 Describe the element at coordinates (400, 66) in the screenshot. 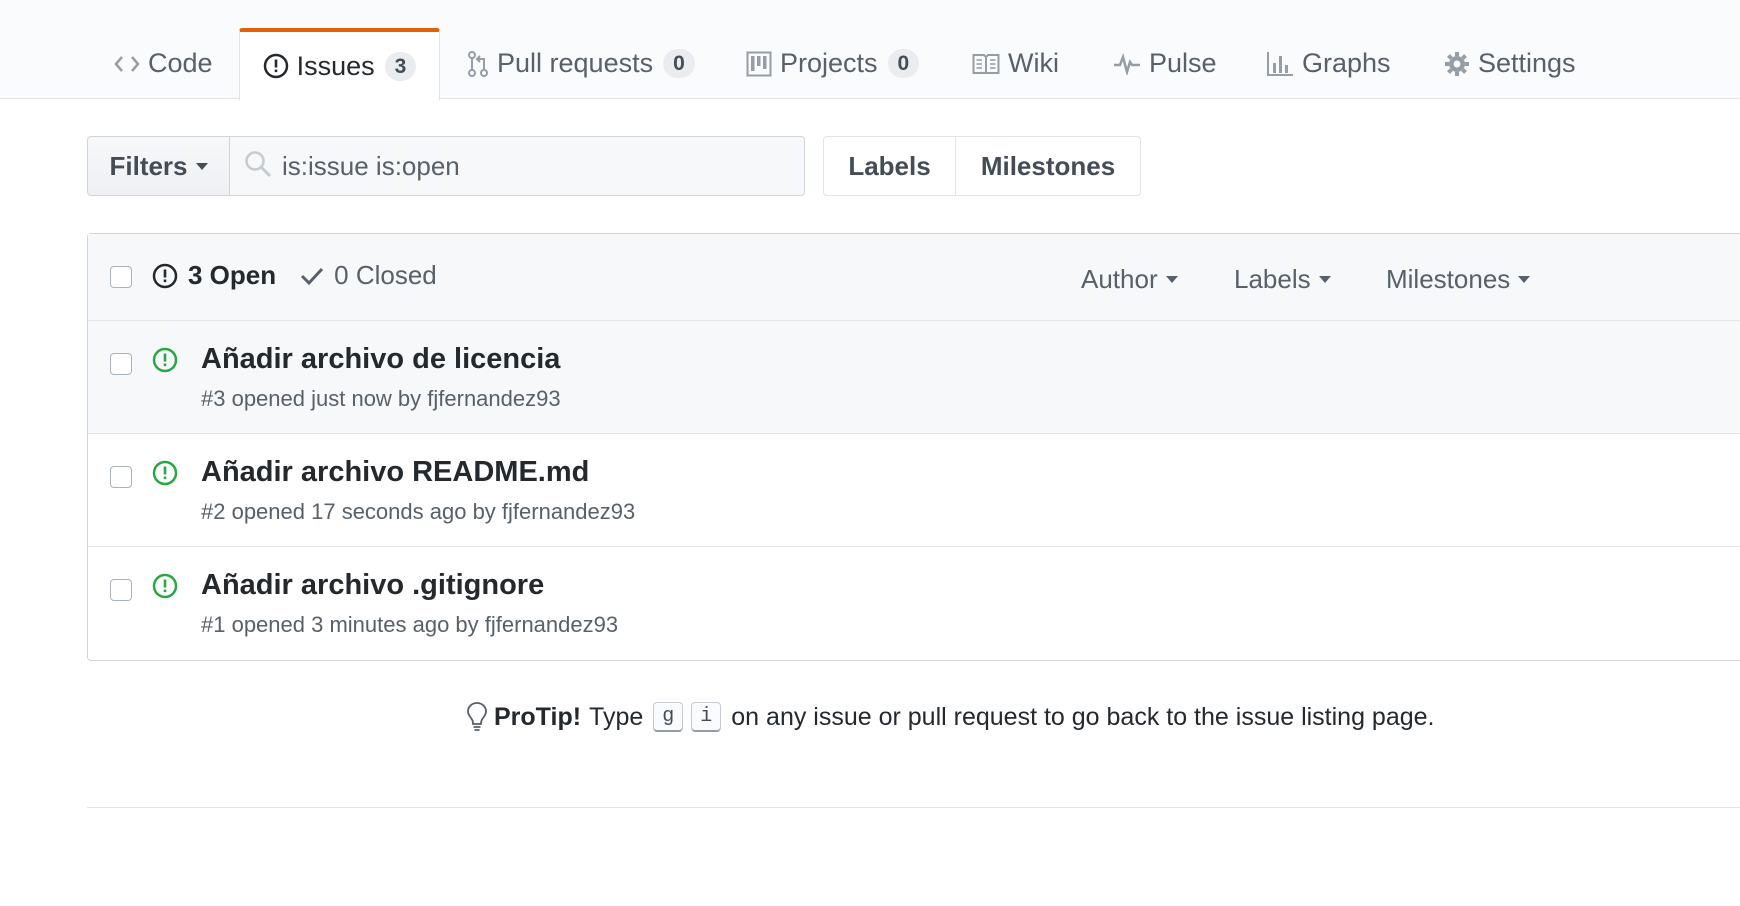

I see `issues-counter: 3` at that location.